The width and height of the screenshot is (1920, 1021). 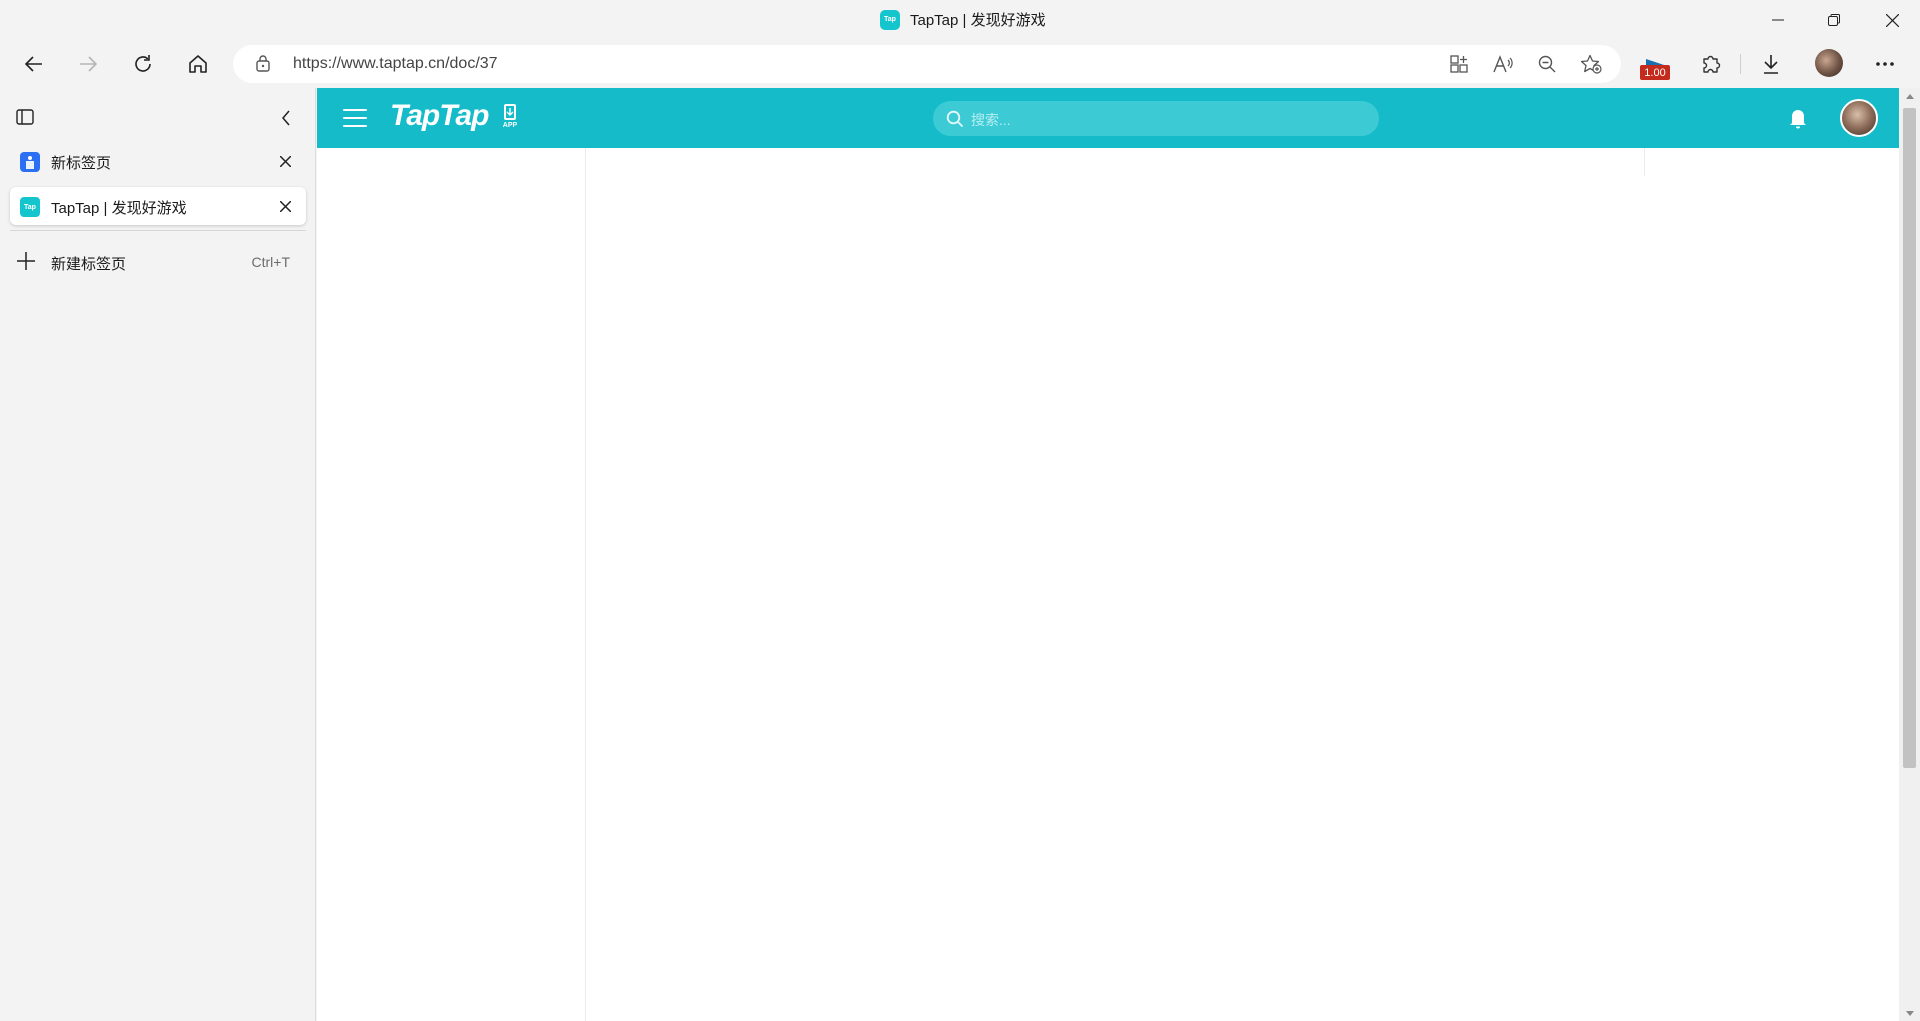 I want to click on restore-button, so click(x=1834, y=20).